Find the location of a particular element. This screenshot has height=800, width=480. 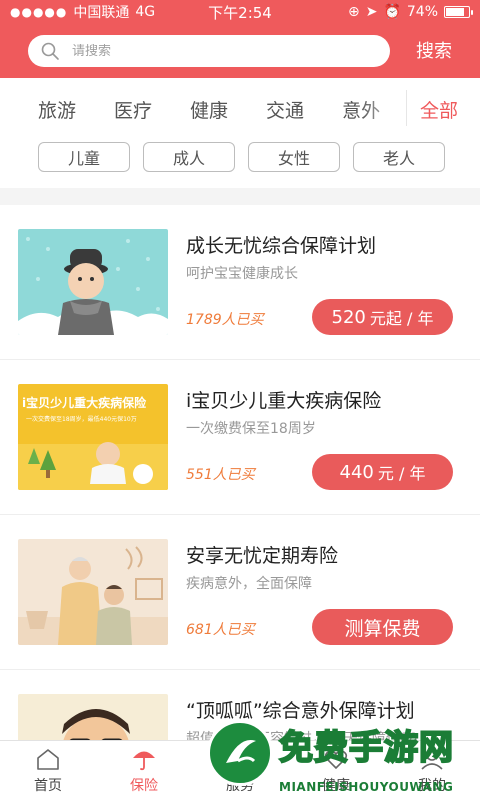

tab-label: 服务 is located at coordinates (240, 786).